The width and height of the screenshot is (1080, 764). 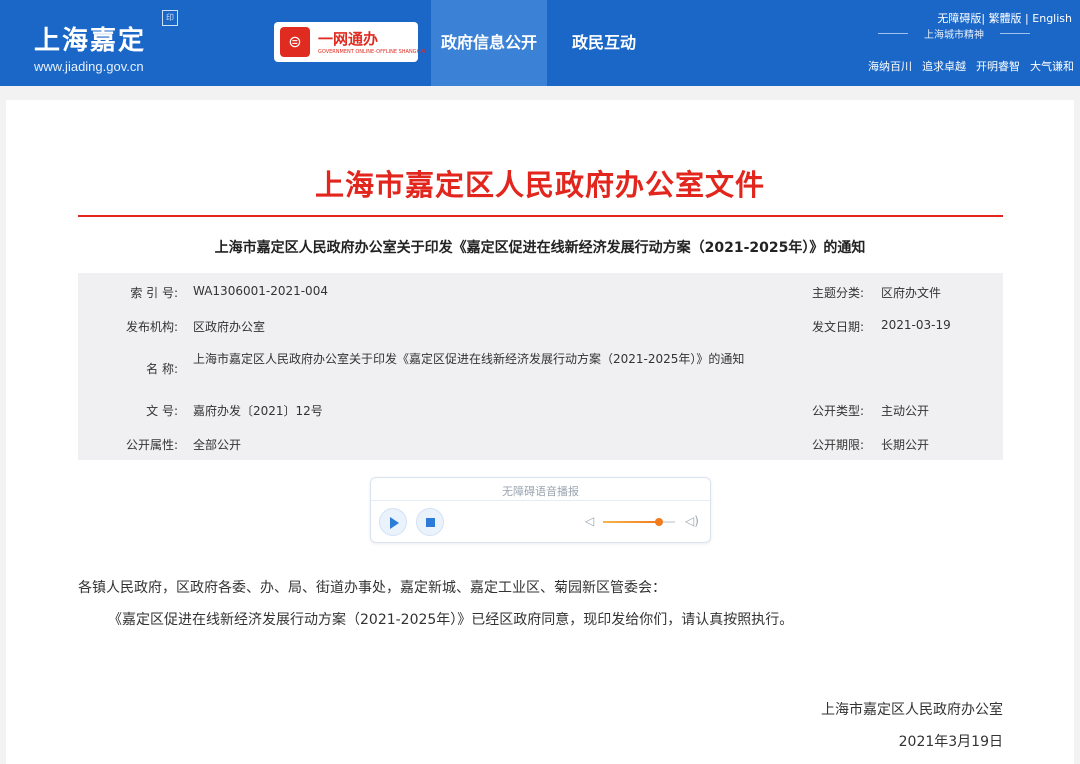 I want to click on volume-low-icon: ◁, so click(x=590, y=521).